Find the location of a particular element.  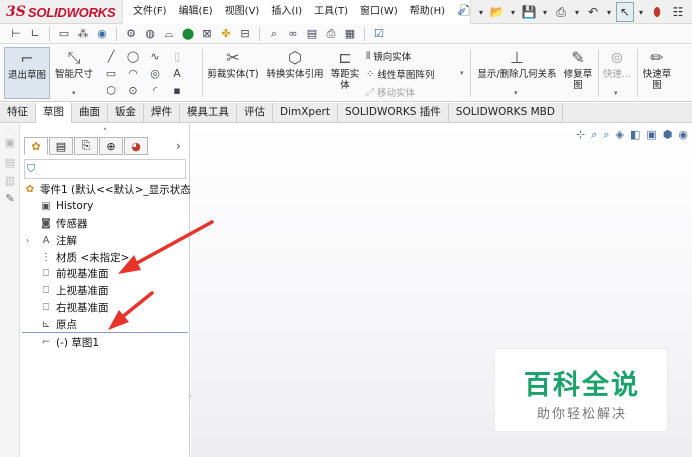

tree-item-front-plane: ⎕ 前视基准面 is located at coordinates (74, 273).